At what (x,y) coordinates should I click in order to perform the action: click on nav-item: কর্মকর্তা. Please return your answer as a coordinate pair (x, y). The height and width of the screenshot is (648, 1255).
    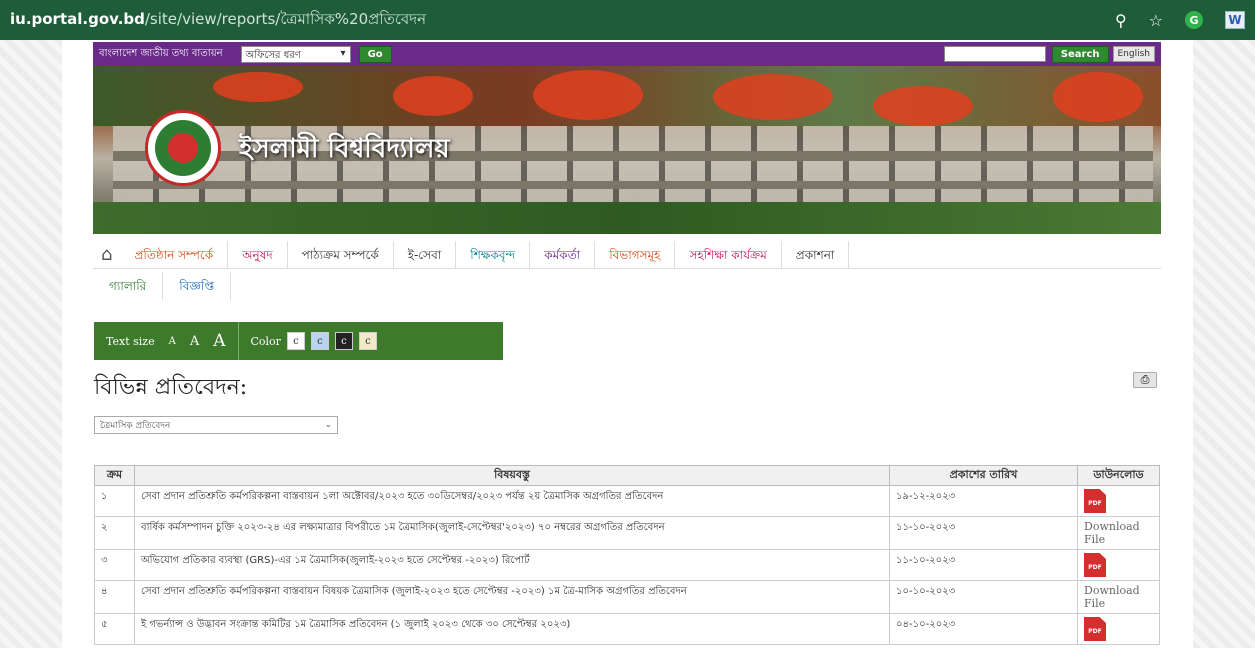
    Looking at the image, I should click on (563, 254).